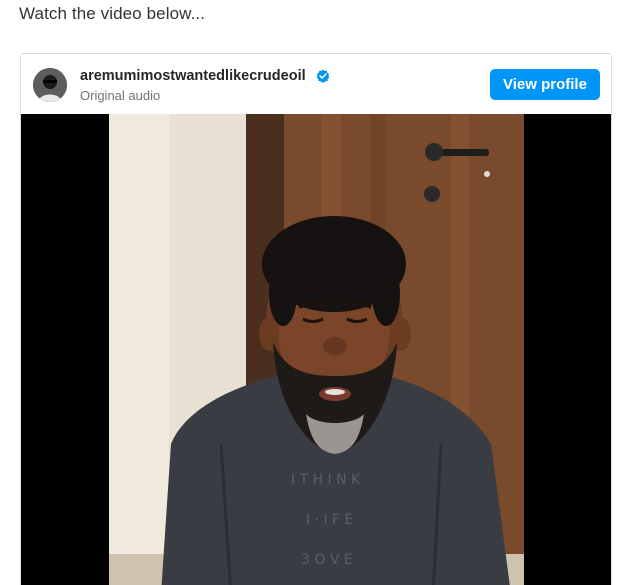  What do you see at coordinates (327, 560) in the screenshot?
I see `svg-text: 3 O V E` at bounding box center [327, 560].